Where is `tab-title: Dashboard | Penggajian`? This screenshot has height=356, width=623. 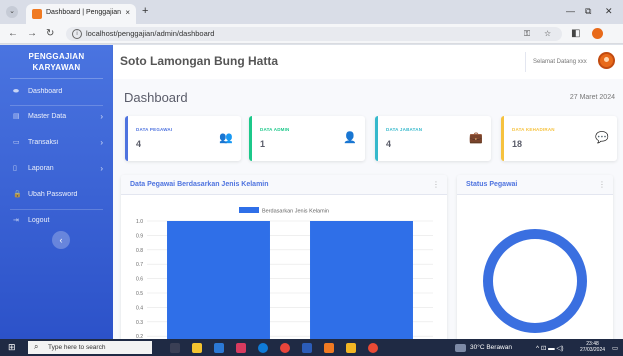 tab-title: Dashboard | Penggajian is located at coordinates (83, 12).